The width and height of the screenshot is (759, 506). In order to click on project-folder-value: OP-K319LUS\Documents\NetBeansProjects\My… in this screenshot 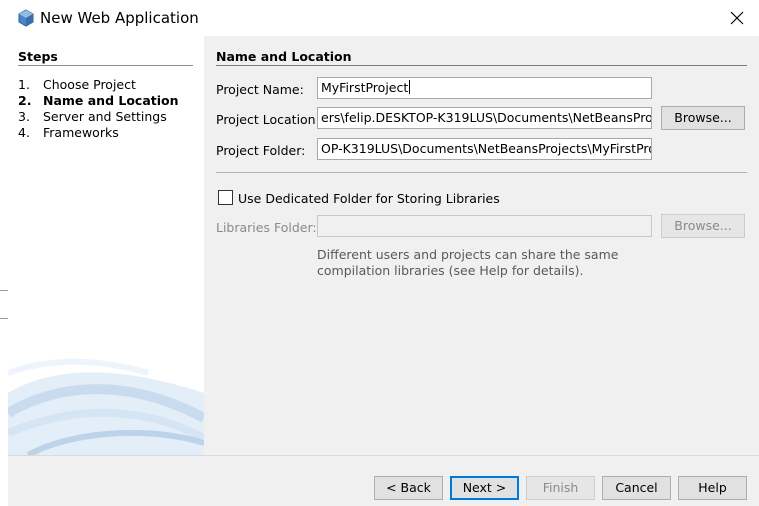, I will do `click(486, 148)`.